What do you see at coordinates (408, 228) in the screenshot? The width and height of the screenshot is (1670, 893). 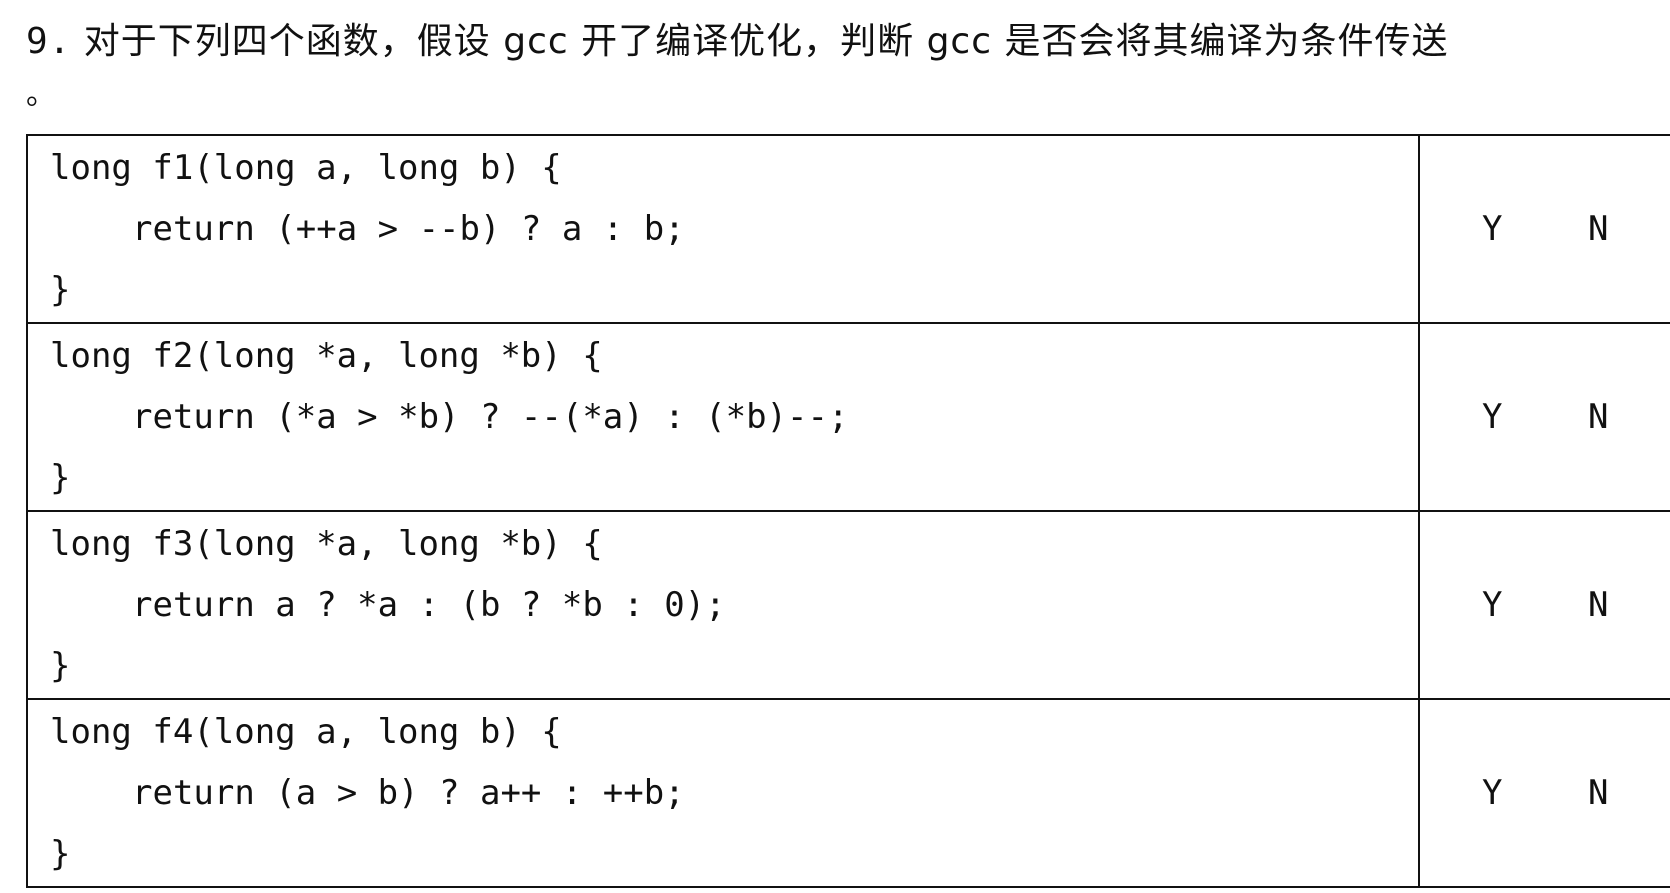 I see `code-body: return (++a > --b) ? a : b;` at bounding box center [408, 228].